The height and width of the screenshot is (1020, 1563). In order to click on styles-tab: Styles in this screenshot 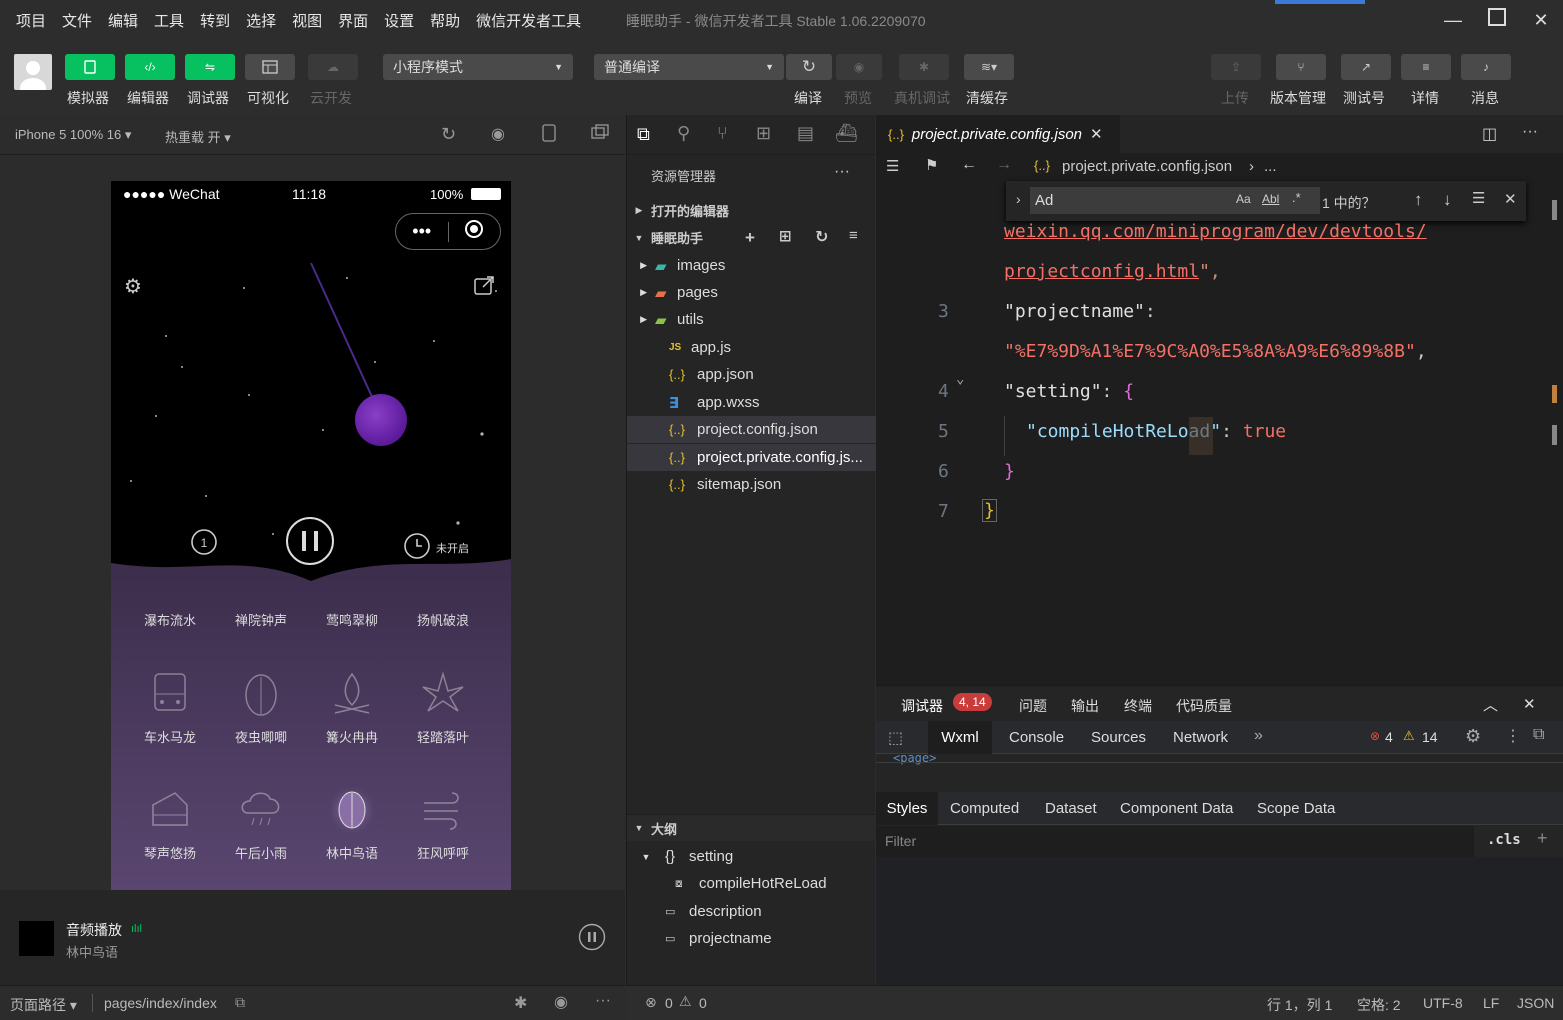, I will do `click(907, 808)`.